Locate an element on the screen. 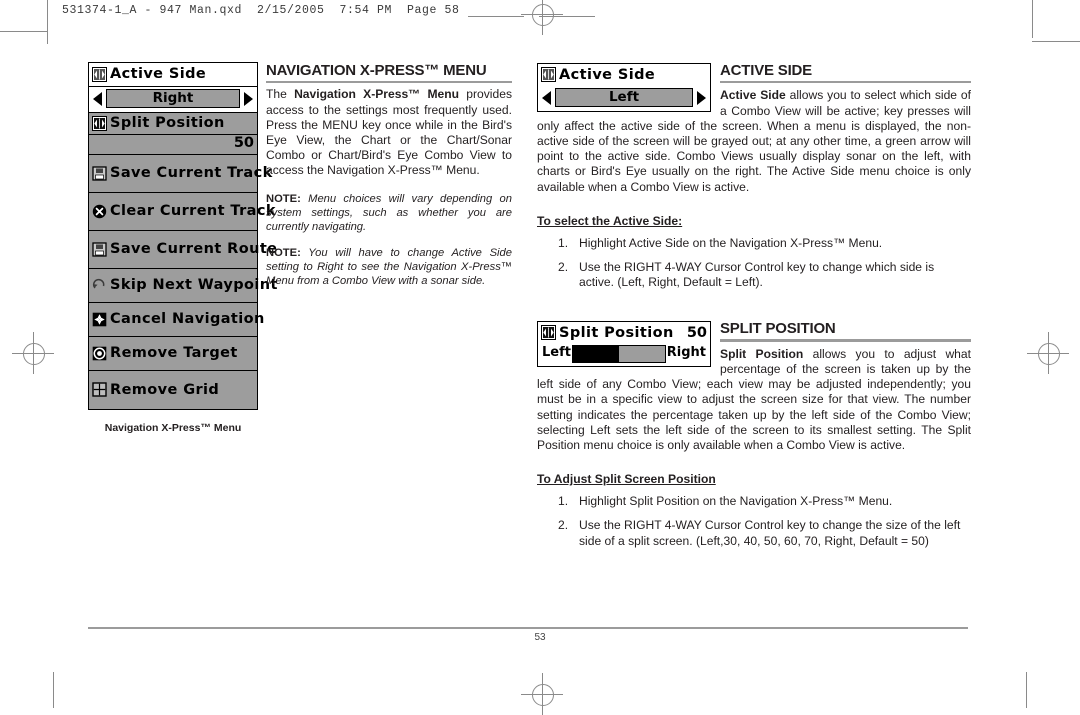 The image size is (1080, 715). menu-row-label: Save Current Track is located at coordinates (191, 173).